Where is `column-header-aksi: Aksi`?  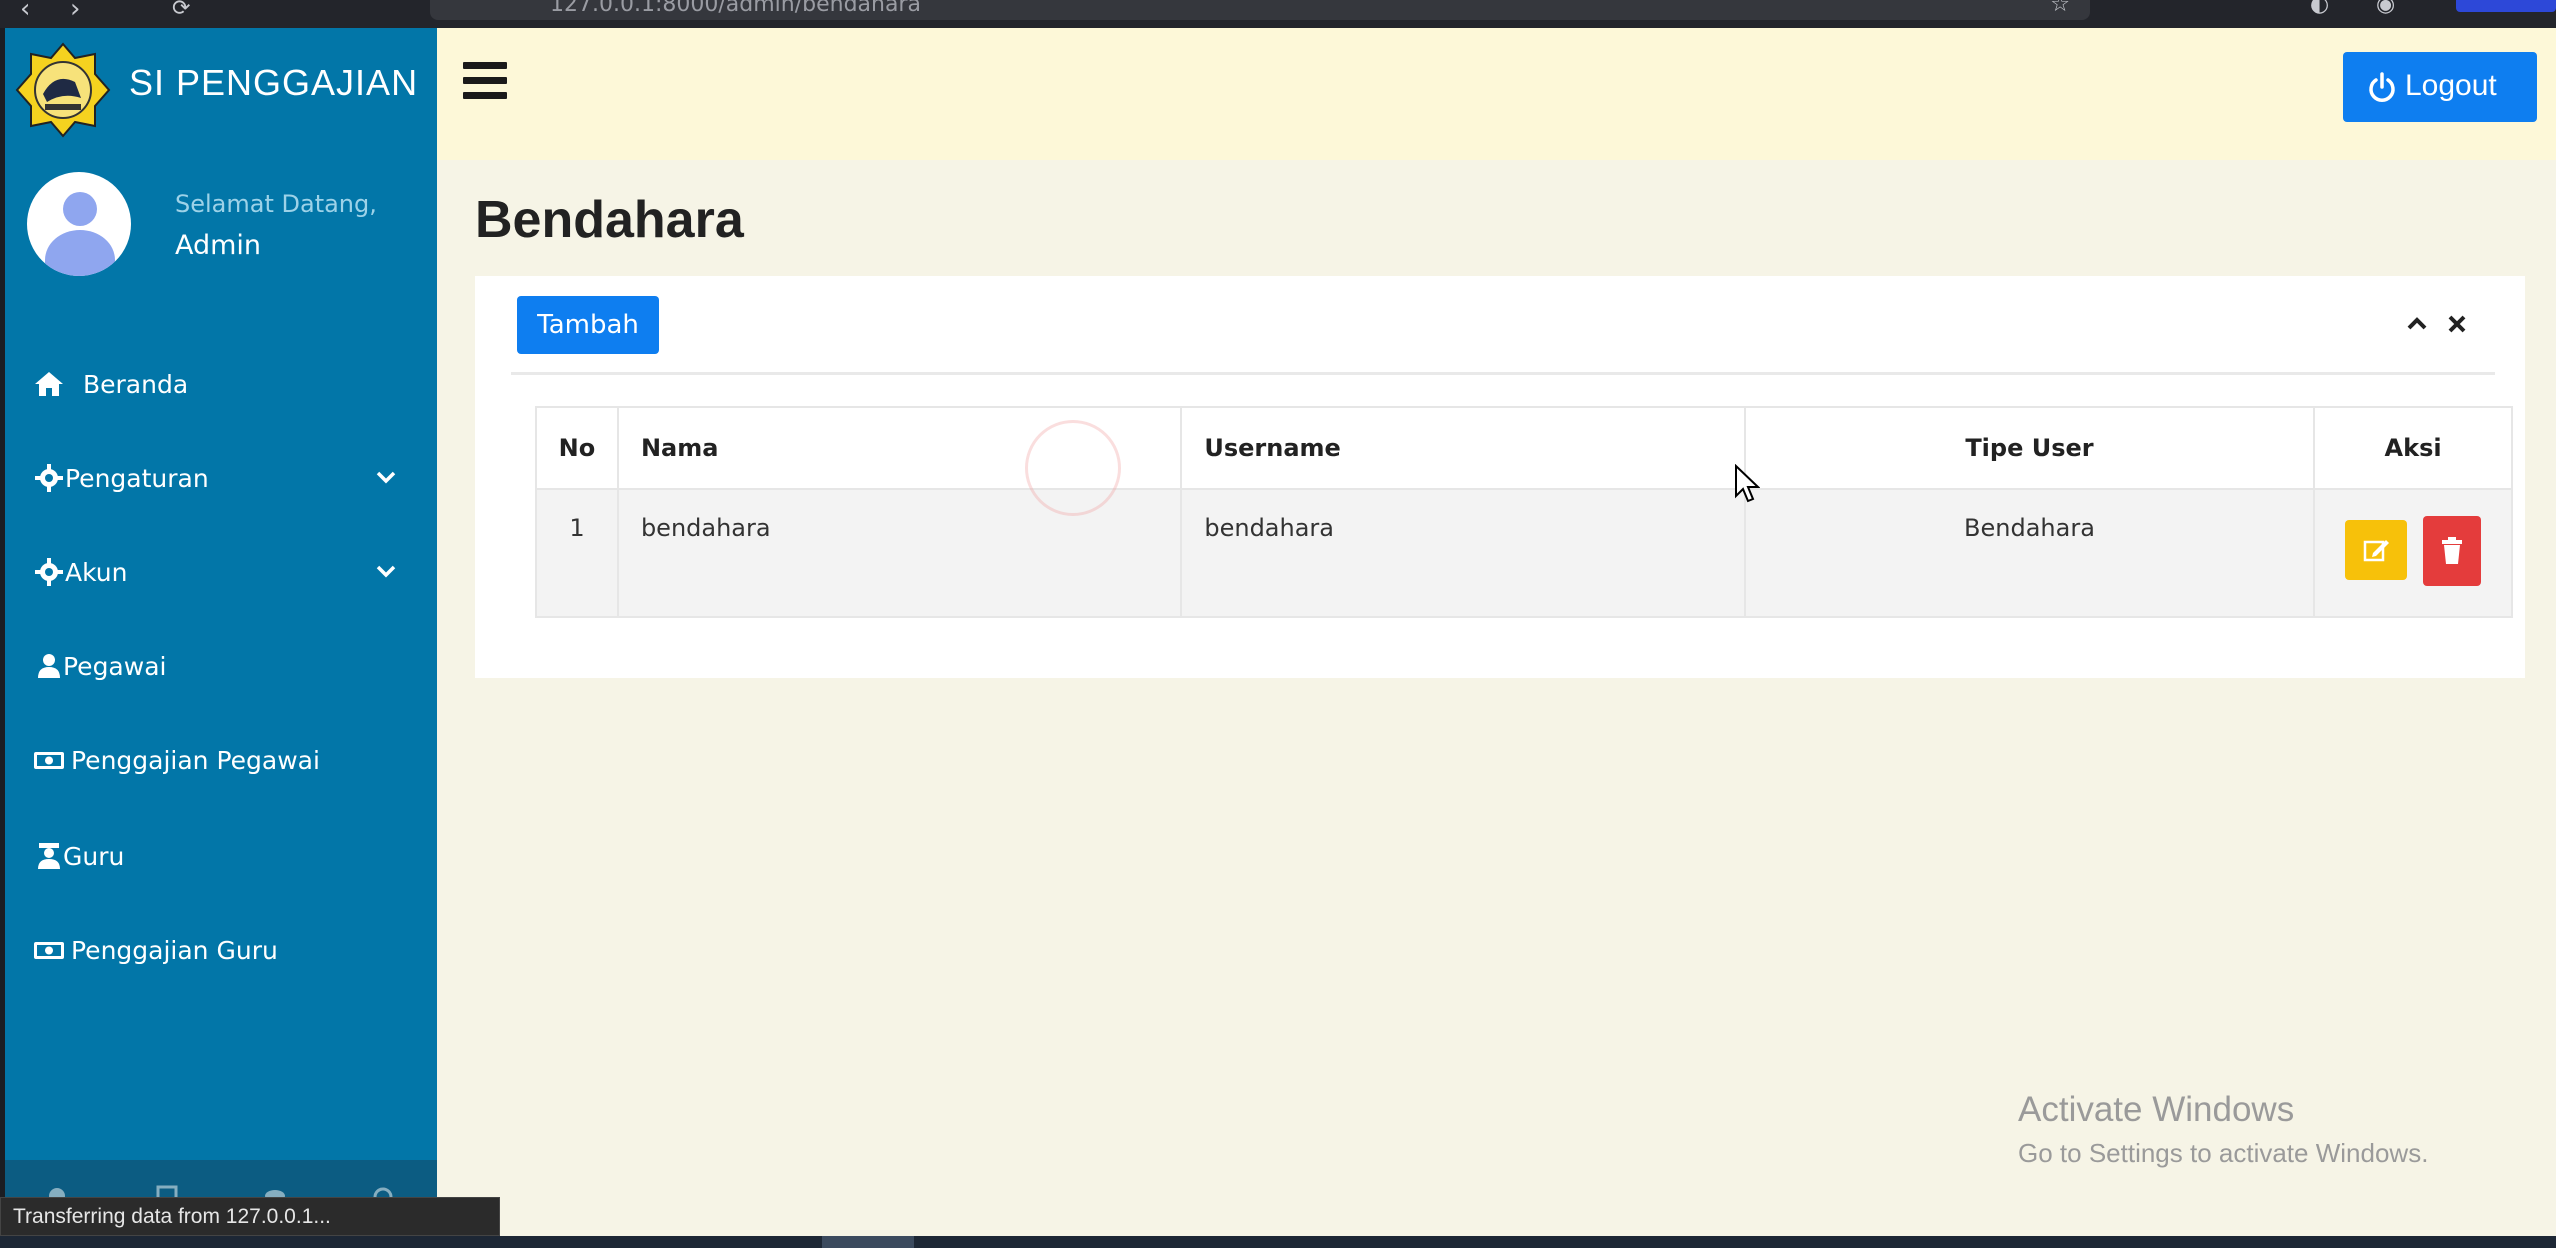 column-header-aksi: Aksi is located at coordinates (2413, 448).